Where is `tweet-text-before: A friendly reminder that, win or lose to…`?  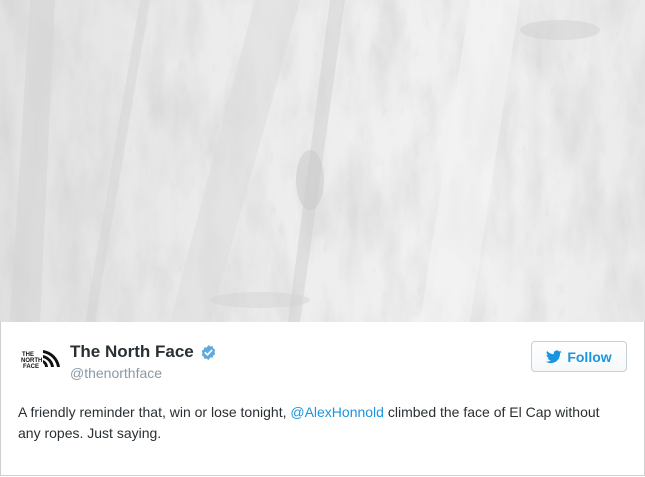 tweet-text-before: A friendly reminder that, win or lose to… is located at coordinates (154, 412).